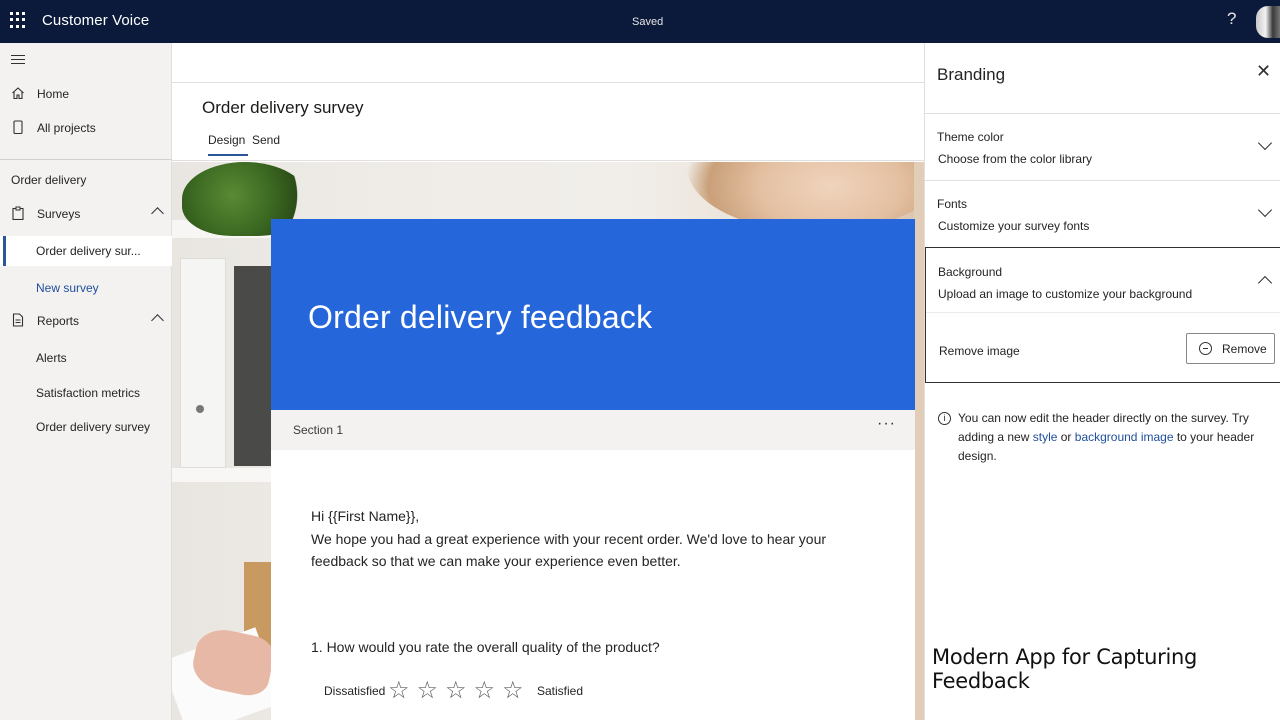 This screenshot has width=1280, height=720. Describe the element at coordinates (365, 516) in the screenshot. I see `greeting-line: Hi {{First Name}},` at that location.